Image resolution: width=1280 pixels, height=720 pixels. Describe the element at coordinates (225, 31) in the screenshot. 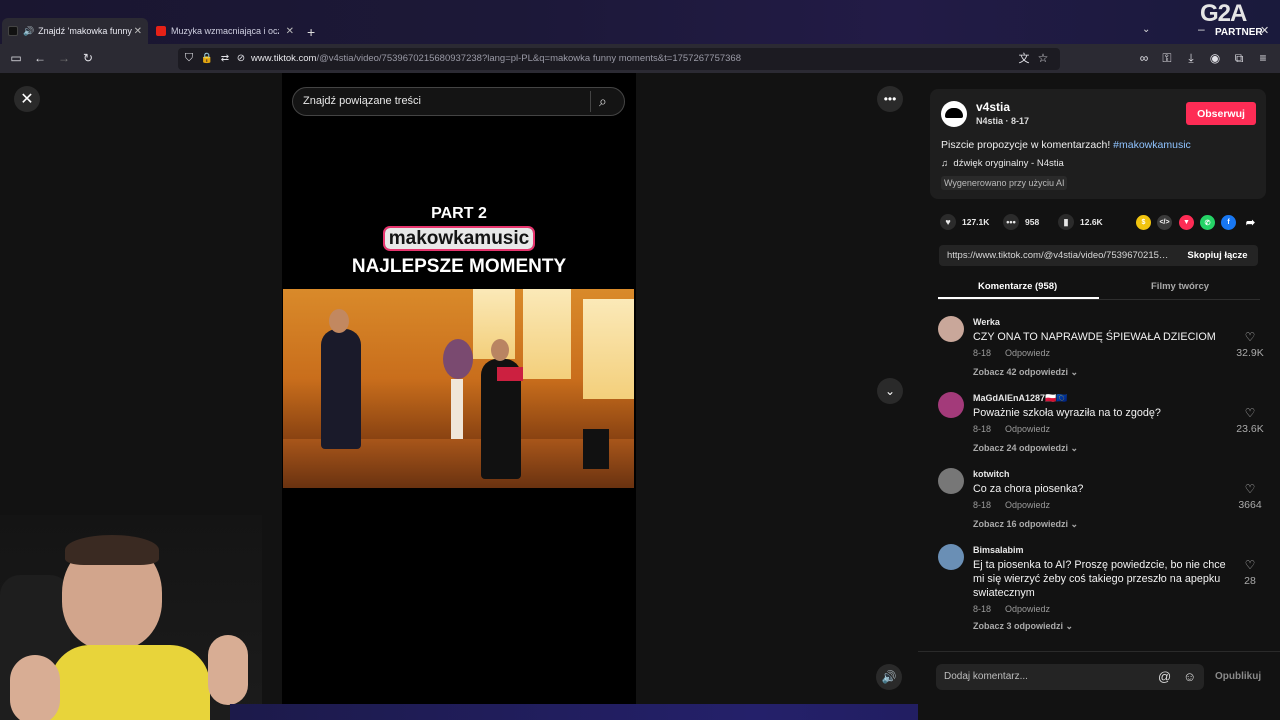

I see `tab-youtube: Muzyka wzmacniająca i oczyszc ✕` at that location.